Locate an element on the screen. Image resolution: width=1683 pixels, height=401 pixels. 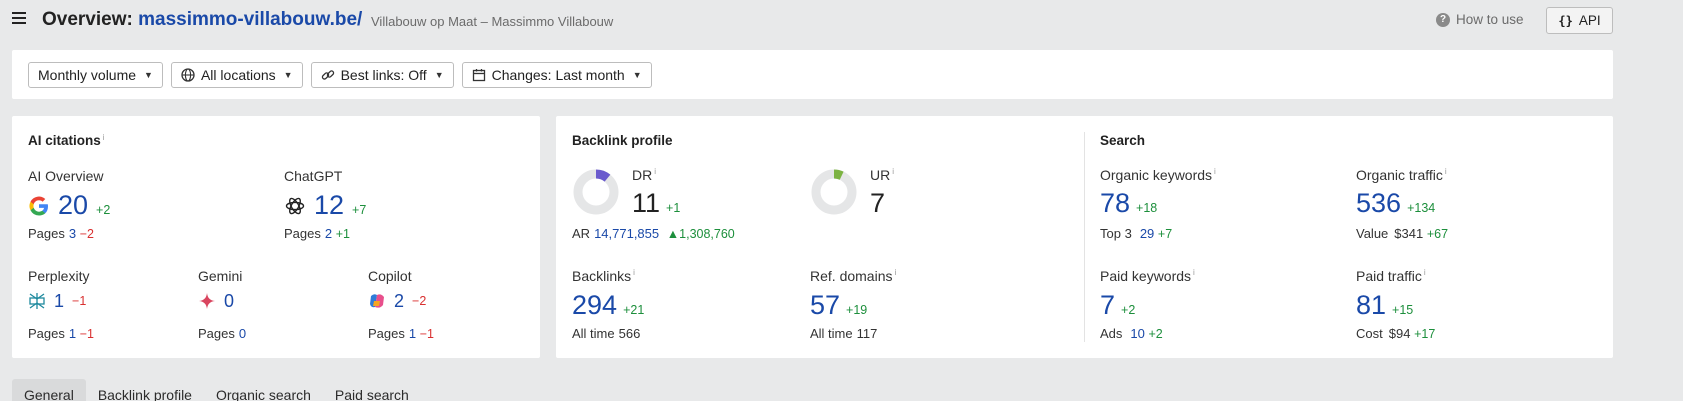
best-links-dropdown: Best links: Off ▼ is located at coordinates (382, 74).